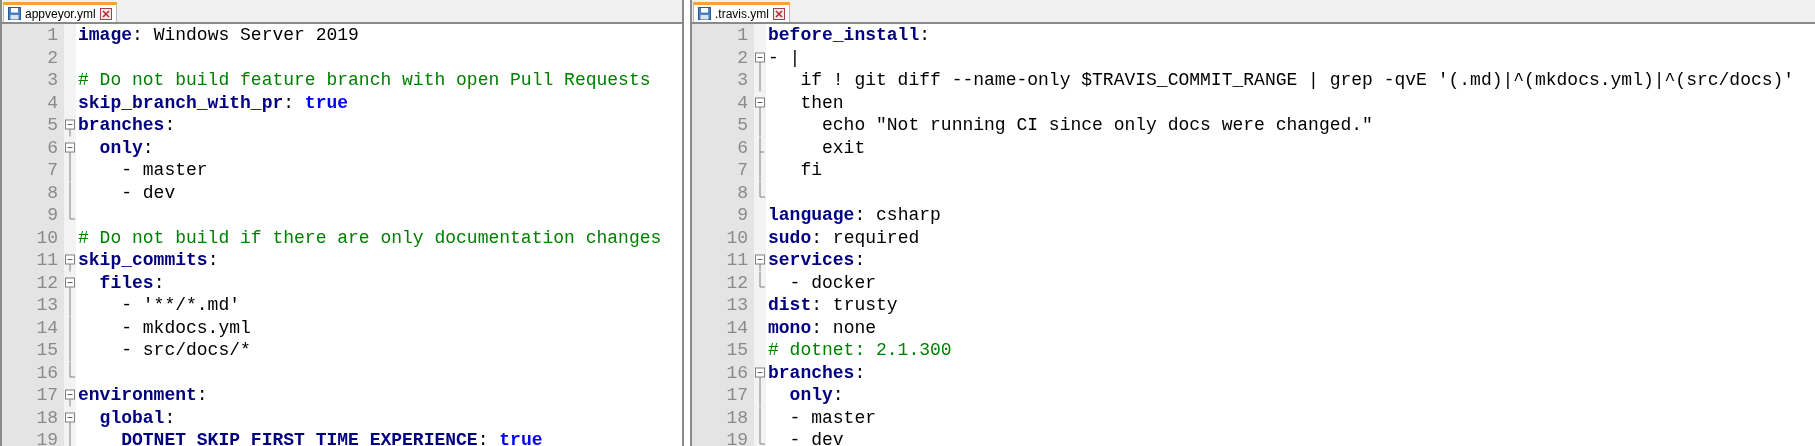 Image resolution: width=1815 pixels, height=446 pixels. Describe the element at coordinates (185, 350) in the screenshot. I see `code-line: - src/docs/*` at that location.